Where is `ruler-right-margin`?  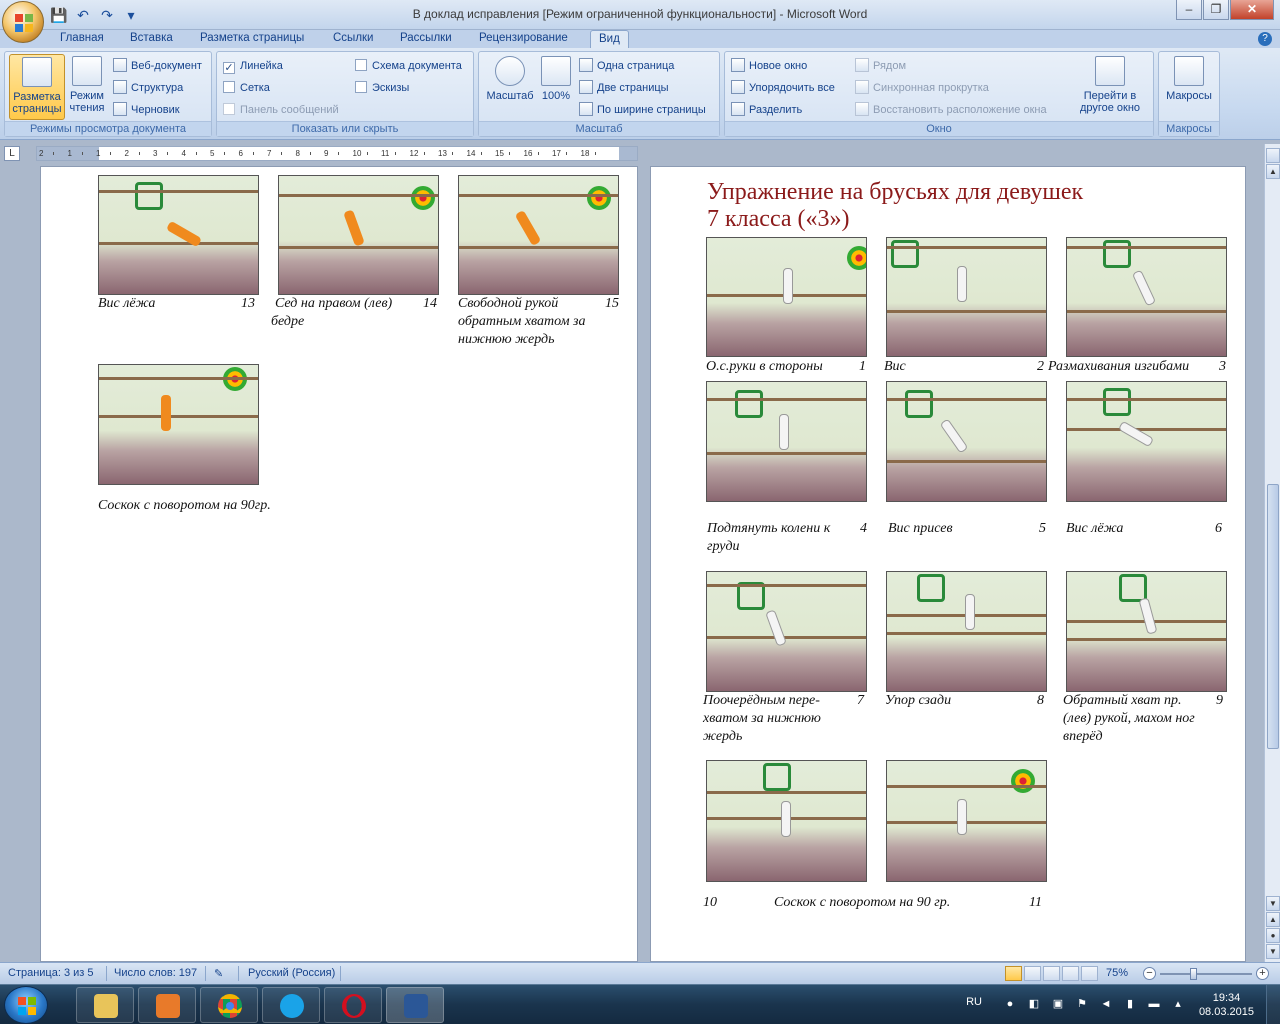 ruler-right-margin is located at coordinates (628, 153).